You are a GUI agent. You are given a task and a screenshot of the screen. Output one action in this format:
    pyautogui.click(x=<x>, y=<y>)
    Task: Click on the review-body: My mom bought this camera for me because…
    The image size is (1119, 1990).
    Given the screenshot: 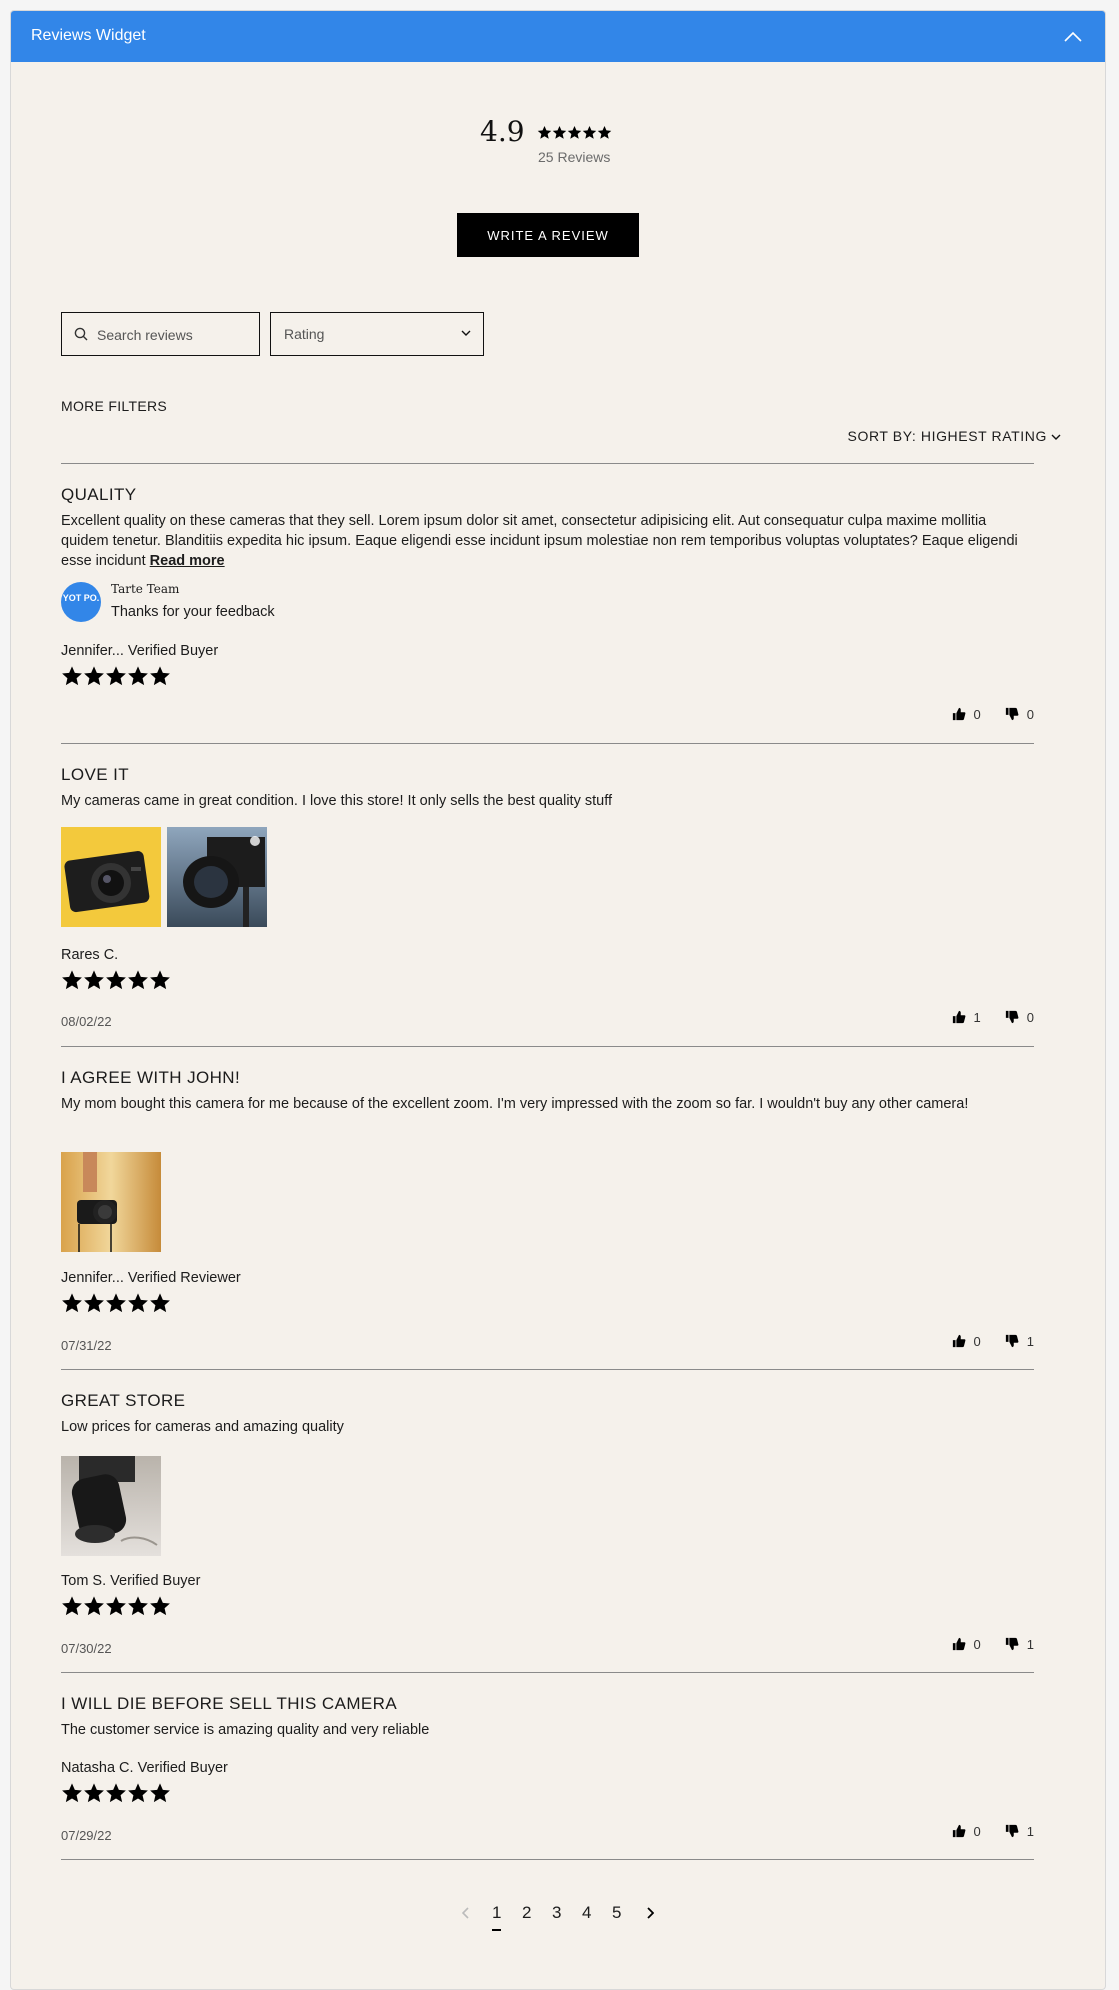 What is the action you would take?
    pyautogui.click(x=515, y=1104)
    